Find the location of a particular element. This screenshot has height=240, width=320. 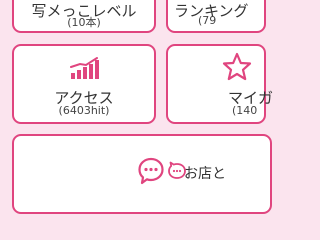

star-icon is located at coordinates (237, 66).